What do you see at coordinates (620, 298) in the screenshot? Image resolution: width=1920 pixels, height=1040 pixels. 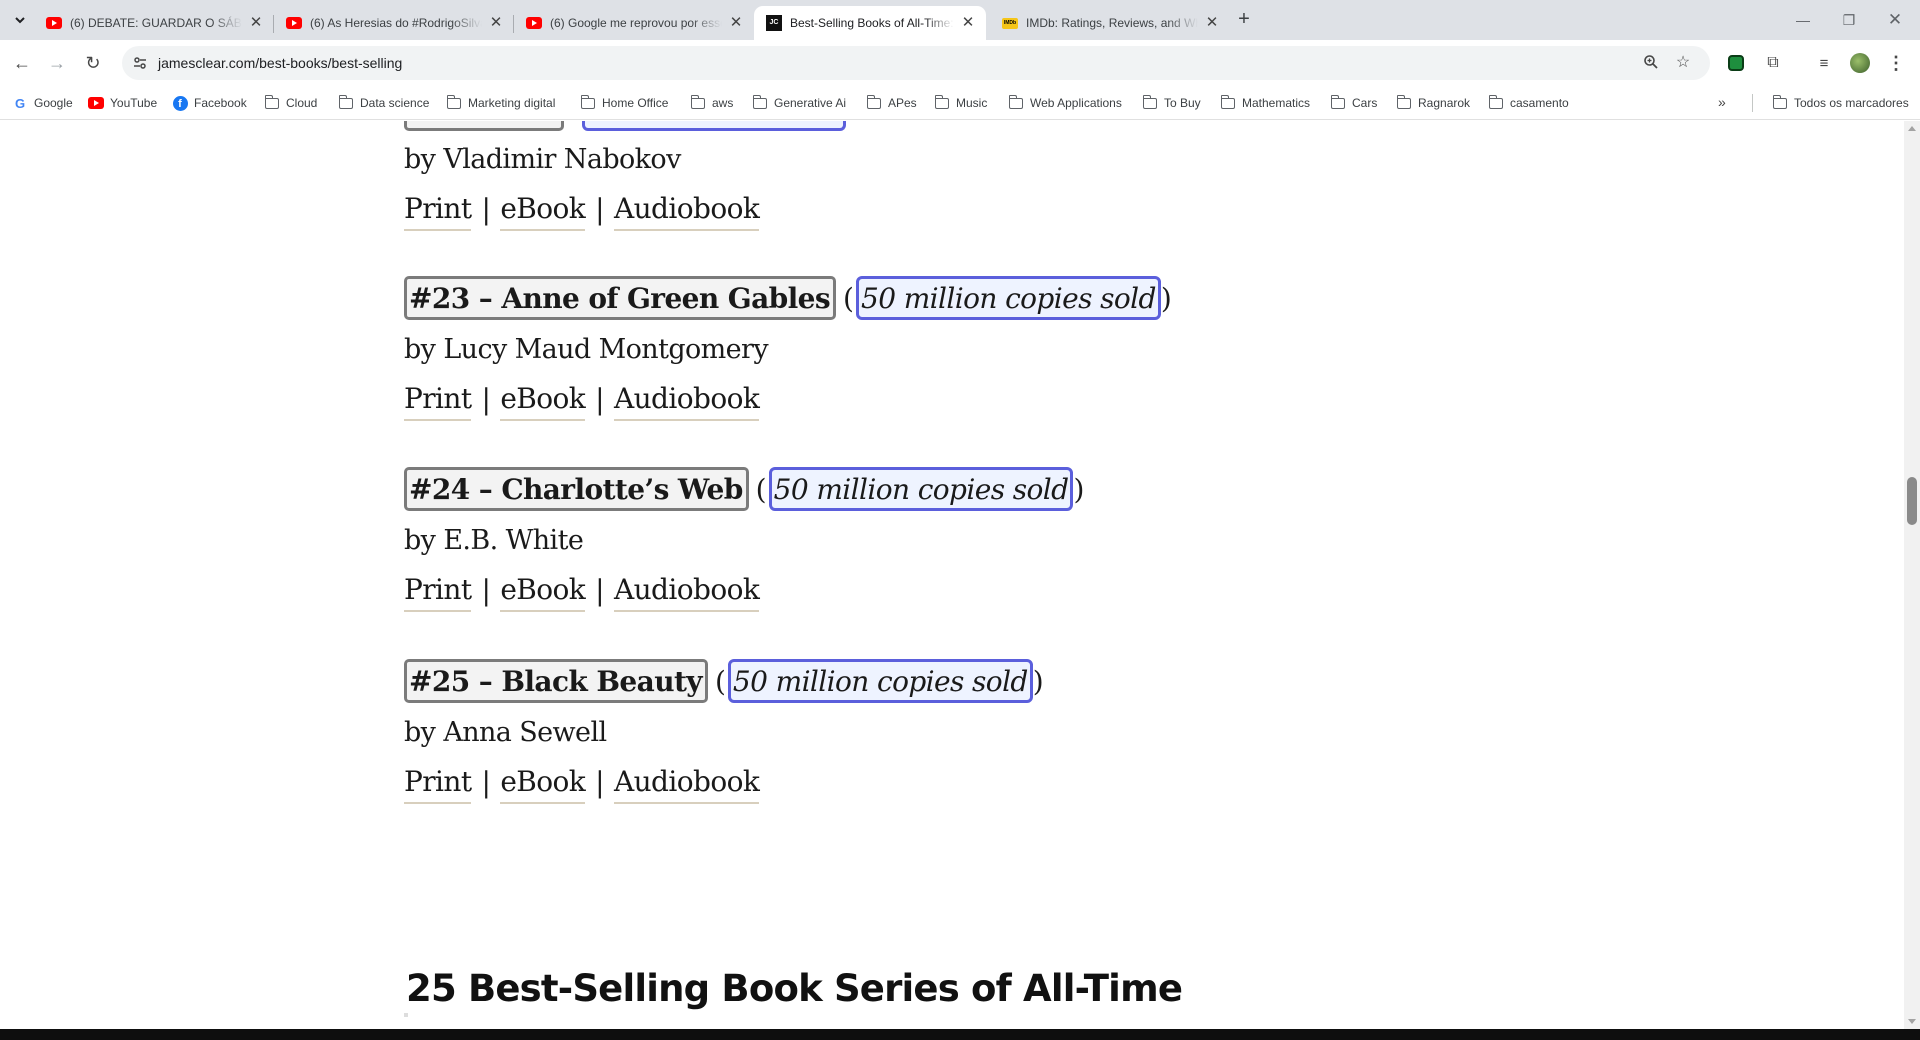 I see `book-title: #23 – Anne of Green Gables` at bounding box center [620, 298].